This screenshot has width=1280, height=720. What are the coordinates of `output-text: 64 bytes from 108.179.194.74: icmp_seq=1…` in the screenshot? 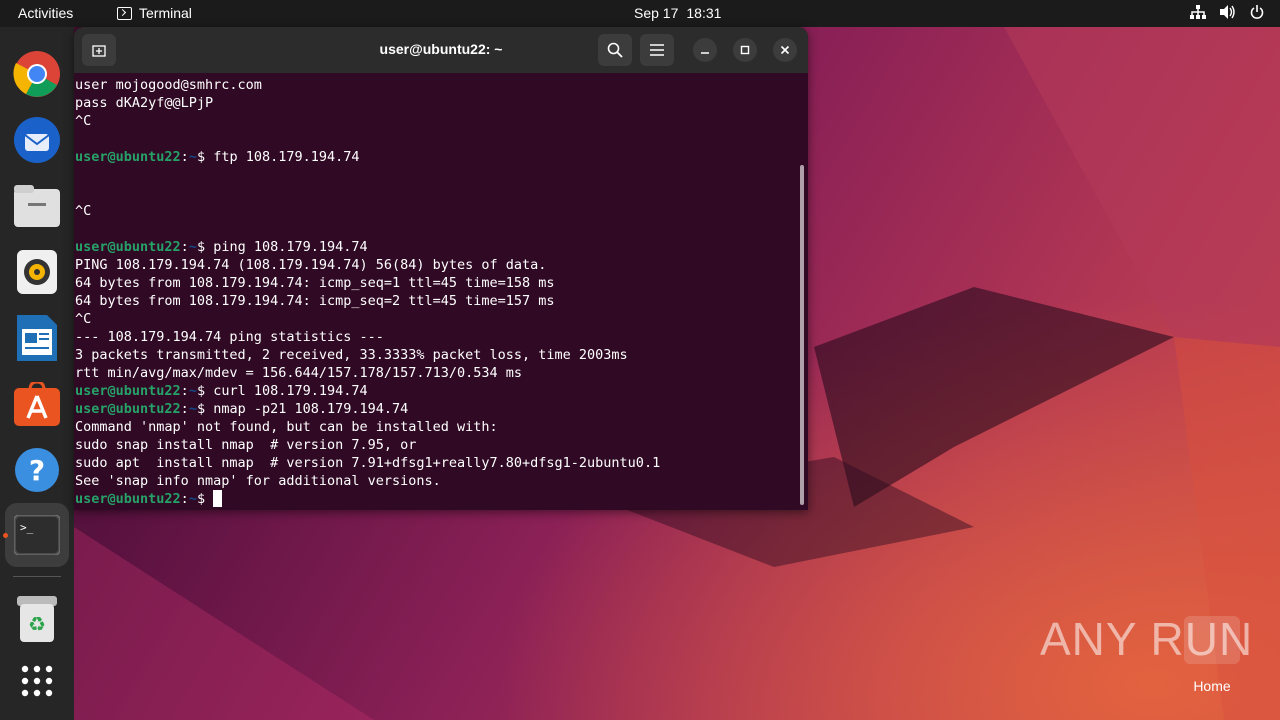 It's located at (315, 283).